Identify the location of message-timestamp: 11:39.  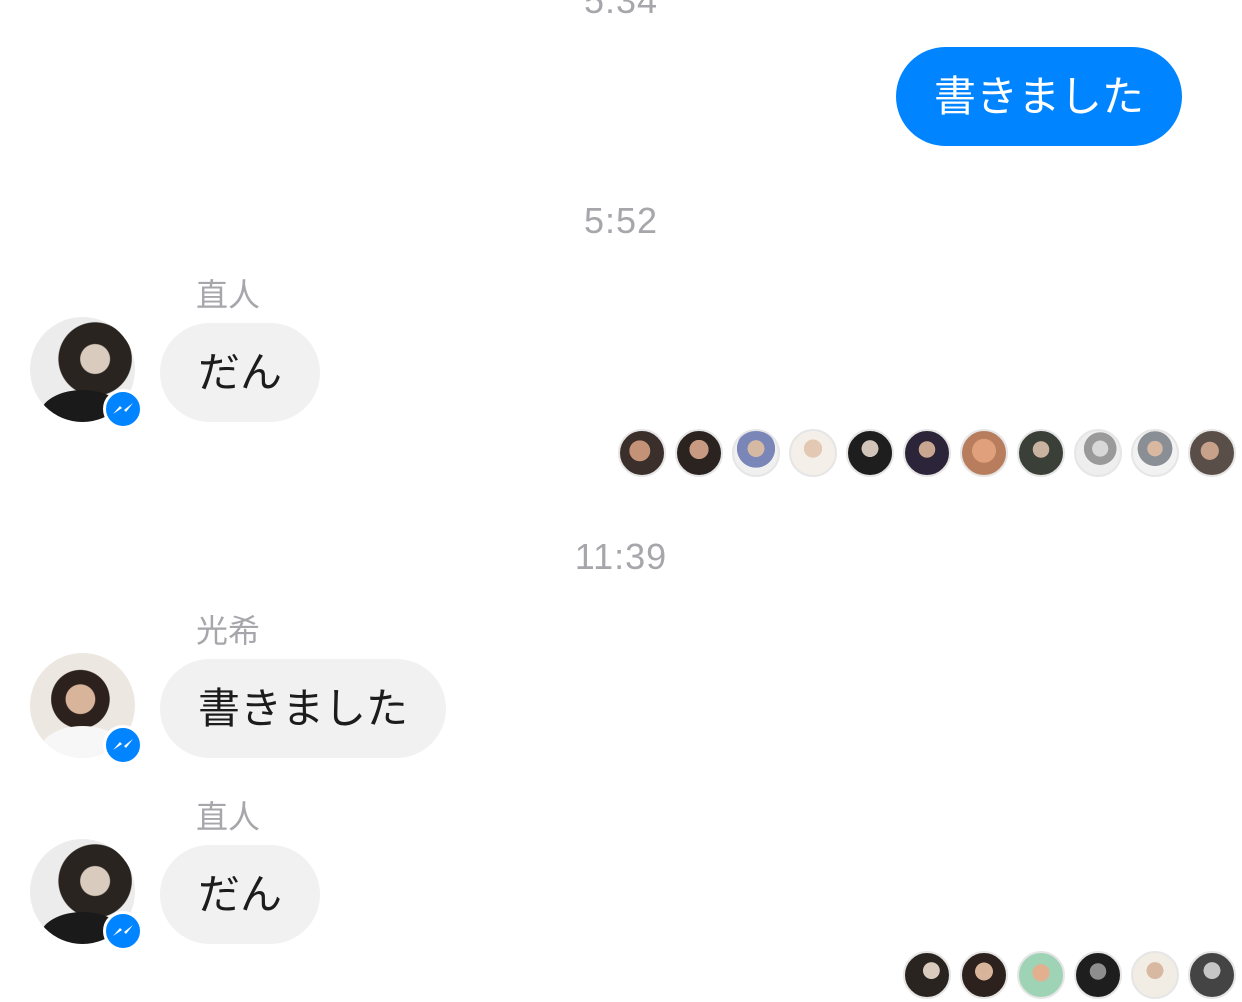
(621, 556).